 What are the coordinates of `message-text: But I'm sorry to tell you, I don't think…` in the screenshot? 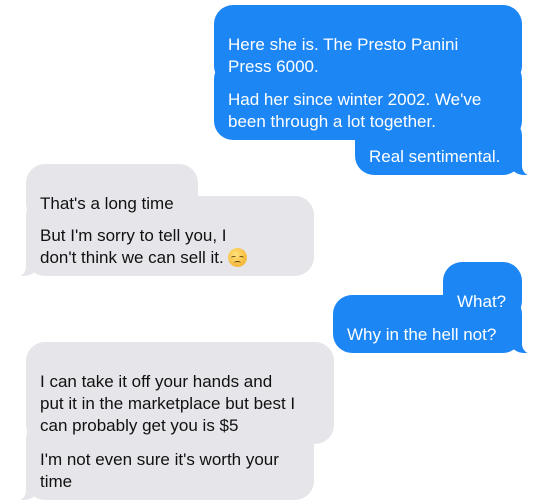 It's located at (133, 246).